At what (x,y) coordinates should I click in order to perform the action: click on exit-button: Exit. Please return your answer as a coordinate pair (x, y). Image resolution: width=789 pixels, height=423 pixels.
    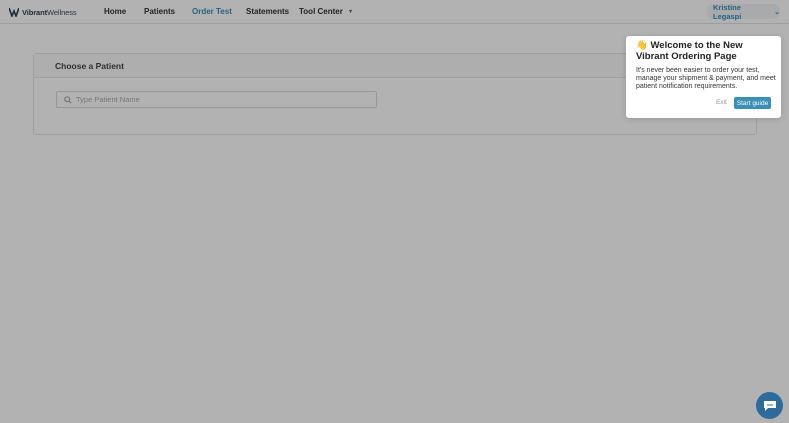
    Looking at the image, I should click on (721, 102).